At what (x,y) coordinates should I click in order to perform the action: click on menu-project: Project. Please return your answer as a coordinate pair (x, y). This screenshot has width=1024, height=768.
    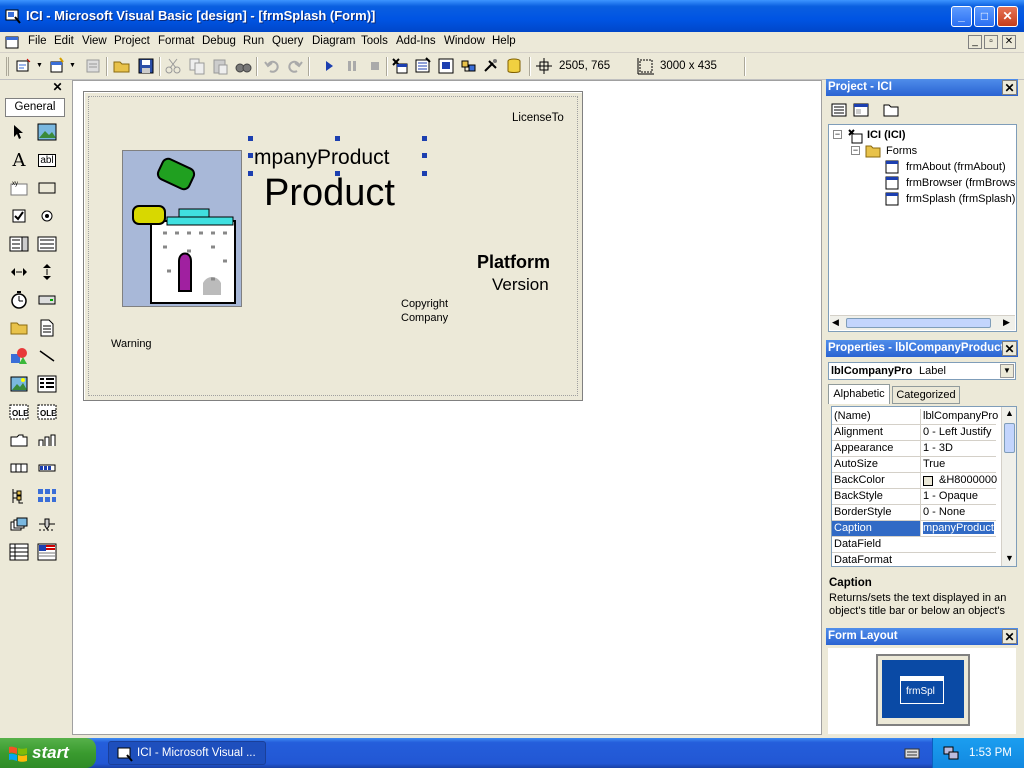
    Looking at the image, I should click on (132, 41).